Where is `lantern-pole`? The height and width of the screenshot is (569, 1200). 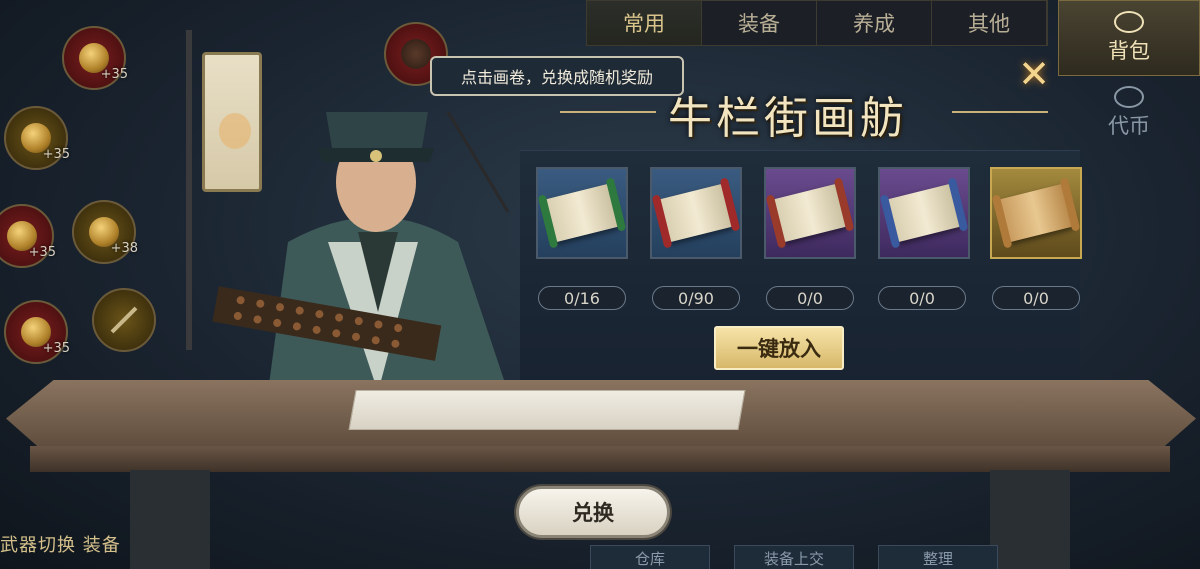 lantern-pole is located at coordinates (189, 190).